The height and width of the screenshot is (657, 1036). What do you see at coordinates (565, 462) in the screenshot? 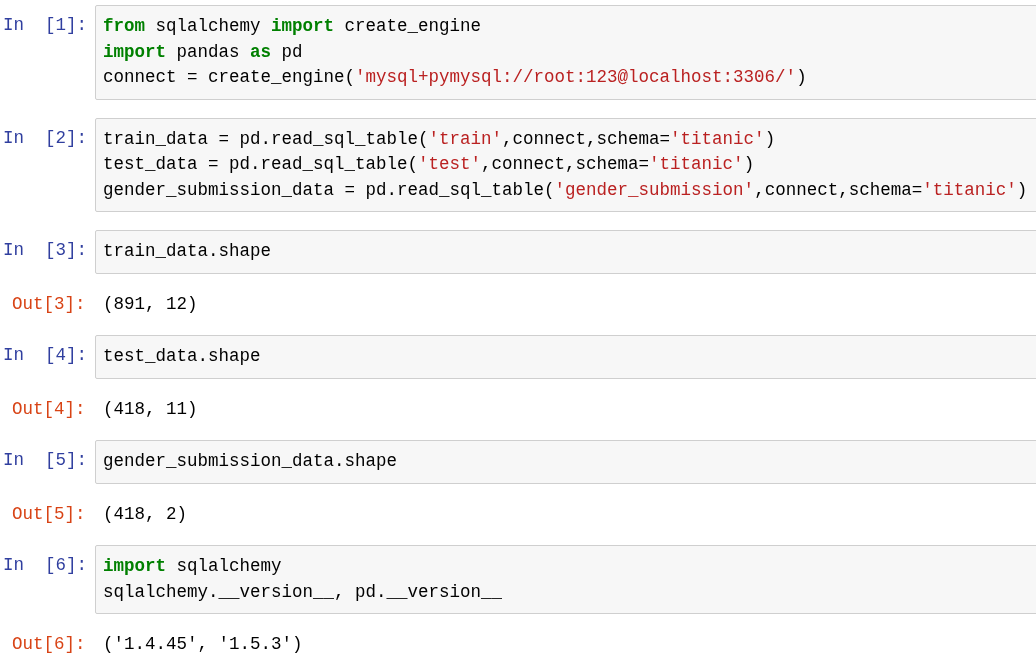
I see `code-cell: gender_submission_data.shape` at bounding box center [565, 462].